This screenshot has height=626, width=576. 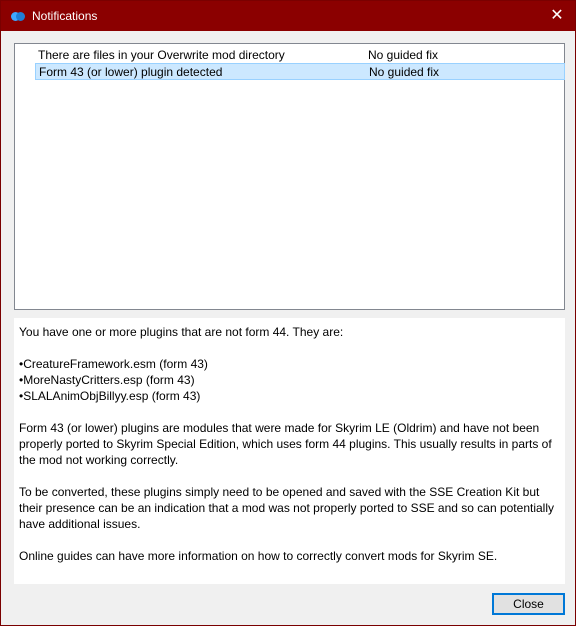 What do you see at coordinates (18, 16) in the screenshot?
I see `mod-organizer-icon` at bounding box center [18, 16].